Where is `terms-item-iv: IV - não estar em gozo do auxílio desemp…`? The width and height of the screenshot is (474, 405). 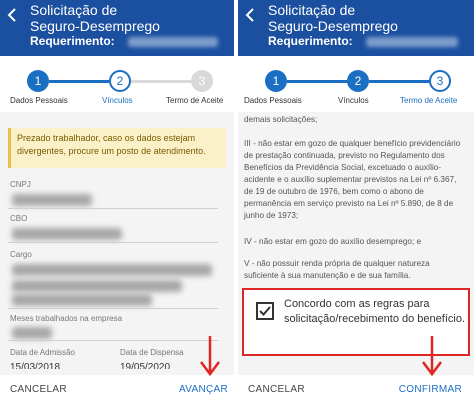
terms-item-iv: IV - não estar em gozo do auxílio desemp… is located at coordinates (333, 241).